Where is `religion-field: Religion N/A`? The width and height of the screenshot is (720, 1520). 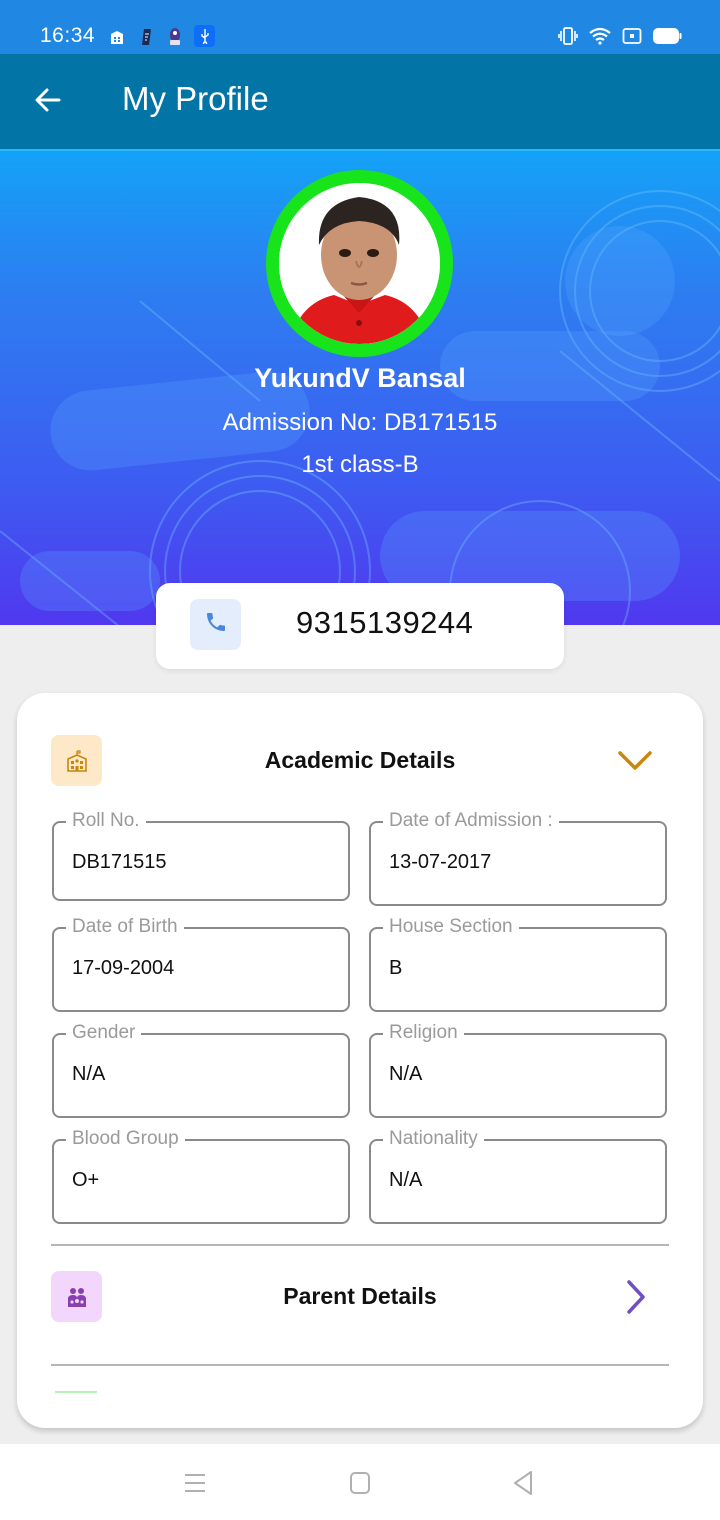
religion-field: Religion N/A is located at coordinates (518, 1069).